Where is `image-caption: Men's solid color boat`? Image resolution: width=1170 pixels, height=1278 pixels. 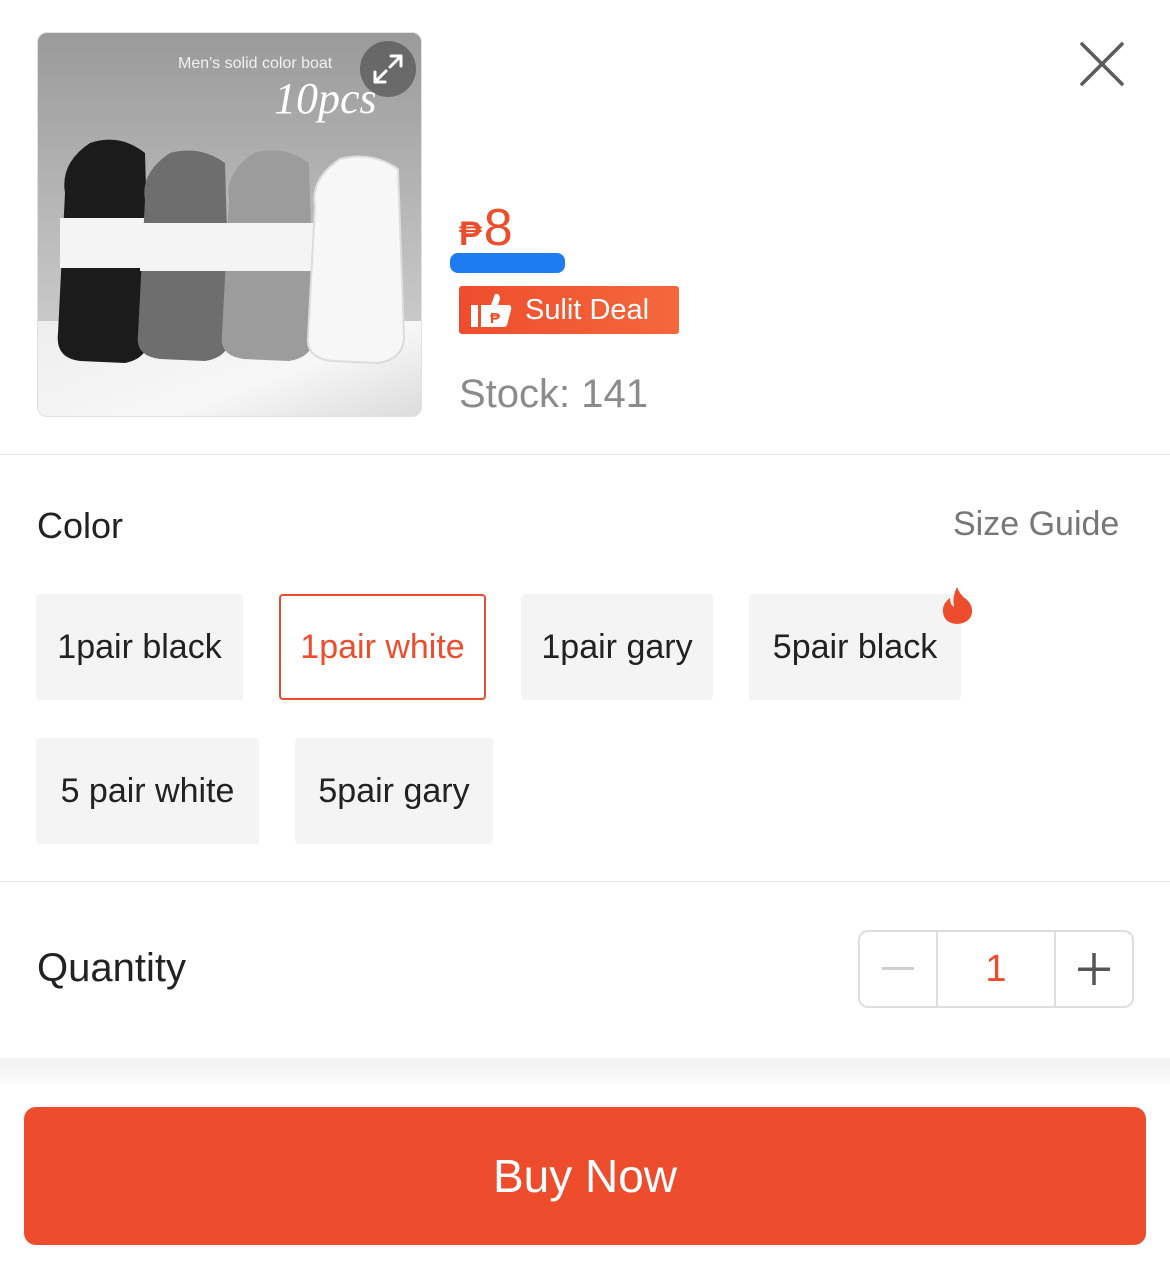 image-caption: Men's solid color boat is located at coordinates (255, 63).